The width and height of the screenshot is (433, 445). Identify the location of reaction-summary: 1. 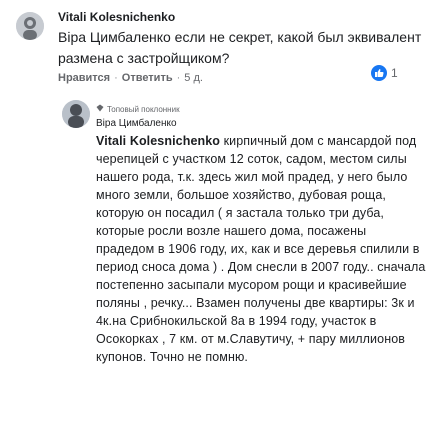
(384, 73).